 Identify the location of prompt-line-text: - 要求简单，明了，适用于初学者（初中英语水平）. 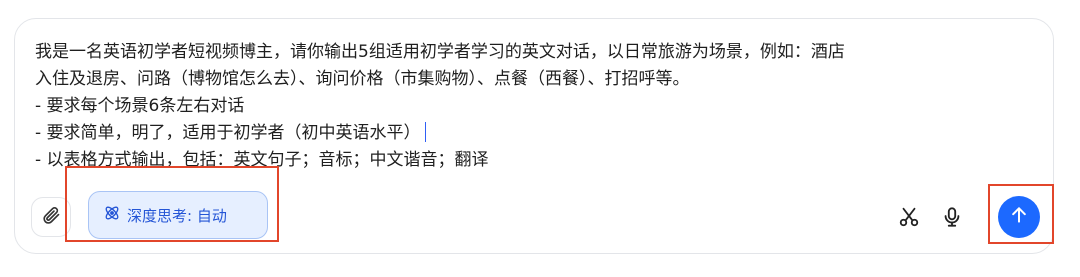
(228, 133).